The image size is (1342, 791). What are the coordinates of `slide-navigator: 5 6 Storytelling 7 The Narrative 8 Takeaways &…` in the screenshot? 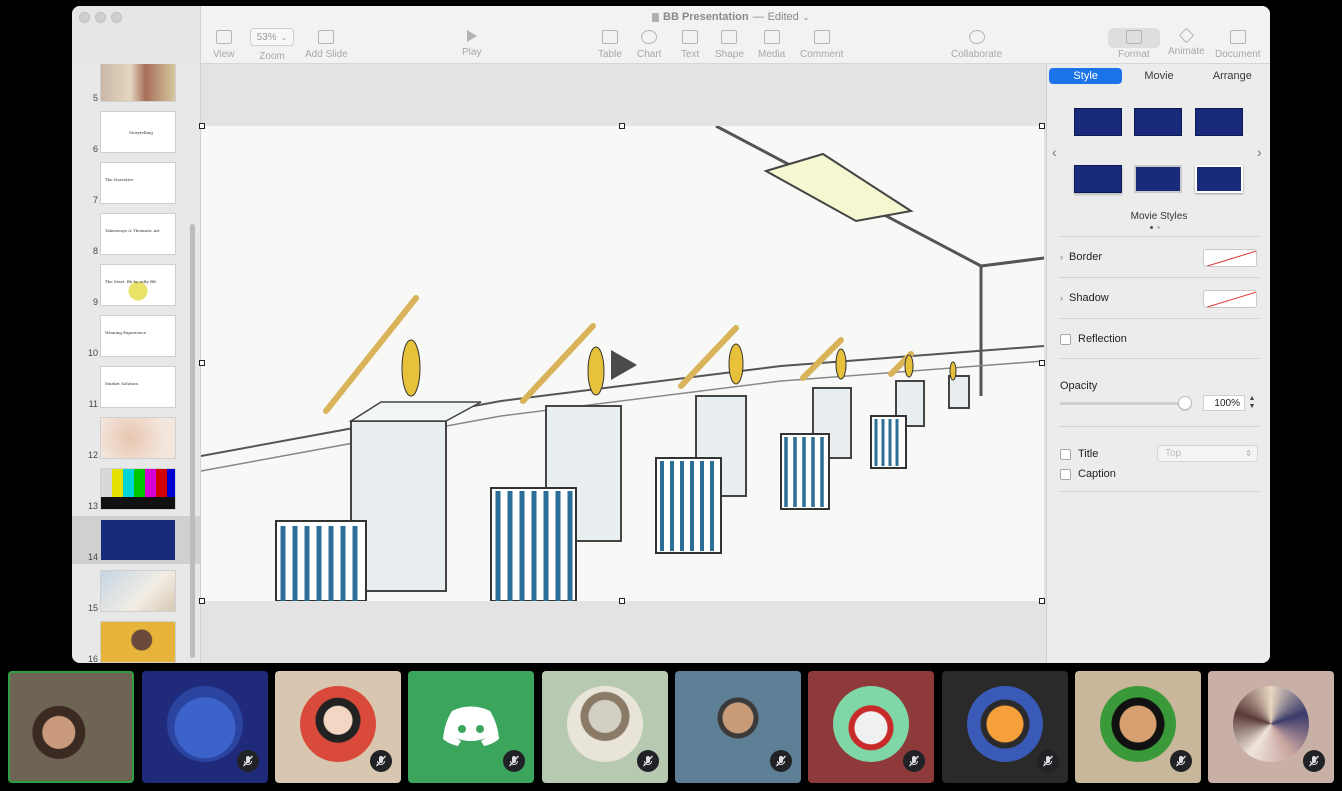 It's located at (136, 363).